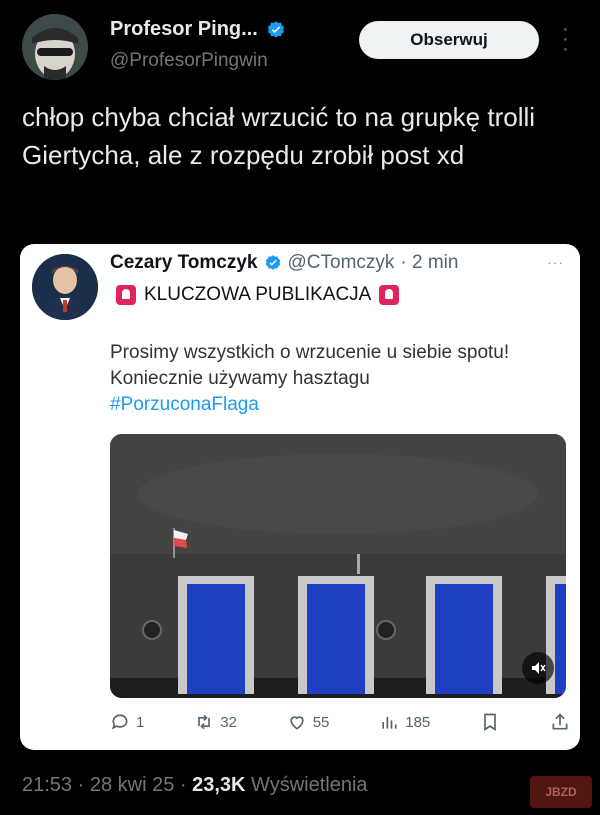  I want to click on like-button: 55, so click(308, 722).